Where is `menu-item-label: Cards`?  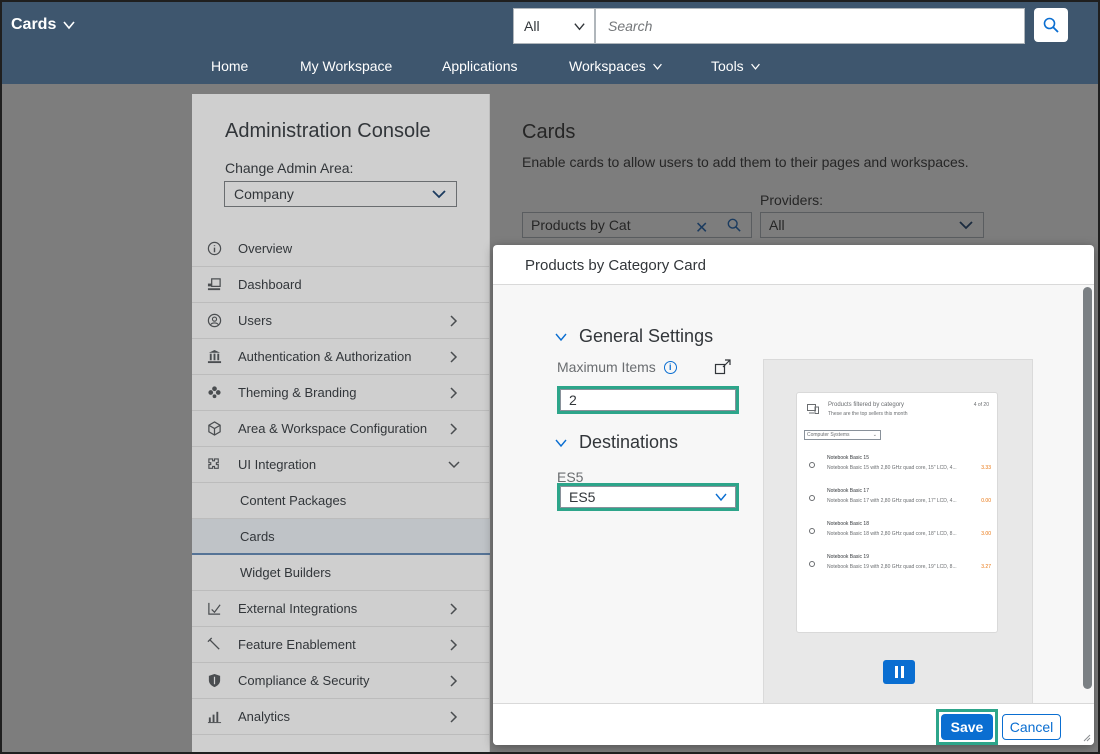 menu-item-label: Cards is located at coordinates (257, 536).